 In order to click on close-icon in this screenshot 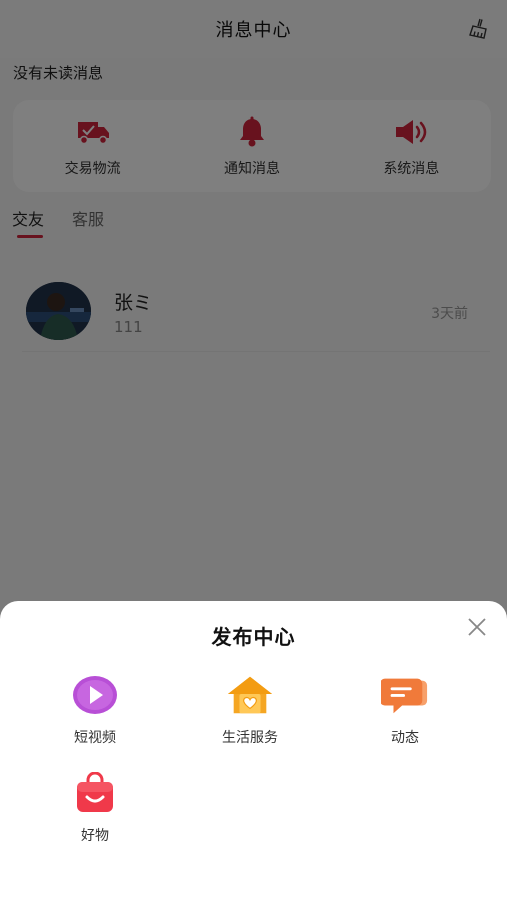, I will do `click(477, 627)`.